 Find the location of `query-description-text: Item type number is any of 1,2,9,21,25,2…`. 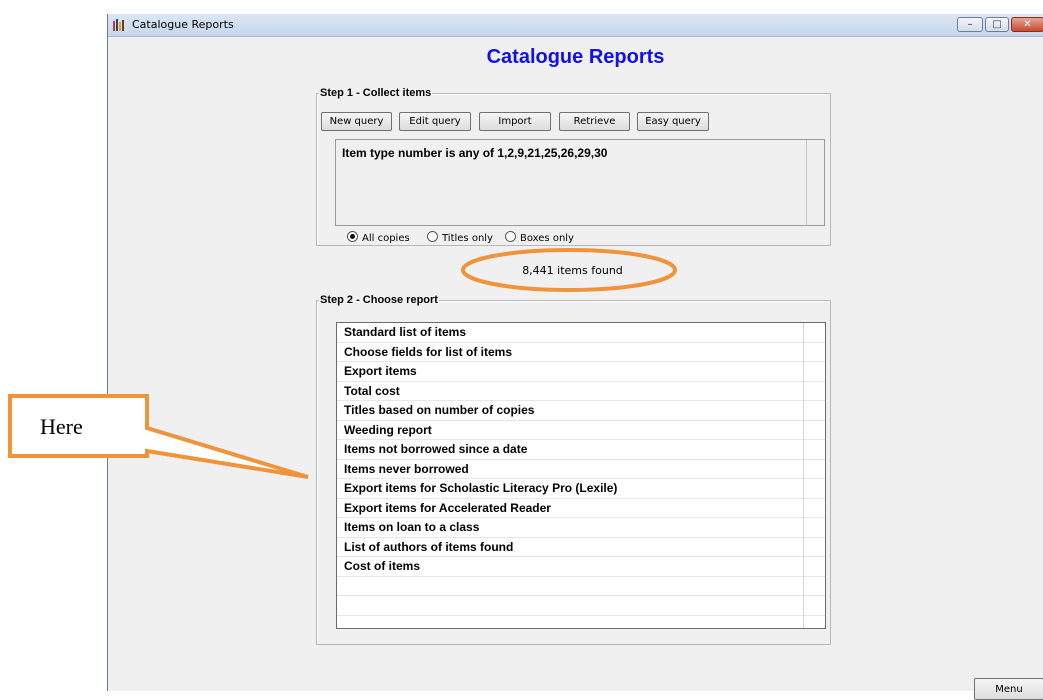

query-description-text: Item type number is any of 1,2,9,21,25,2… is located at coordinates (475, 153).